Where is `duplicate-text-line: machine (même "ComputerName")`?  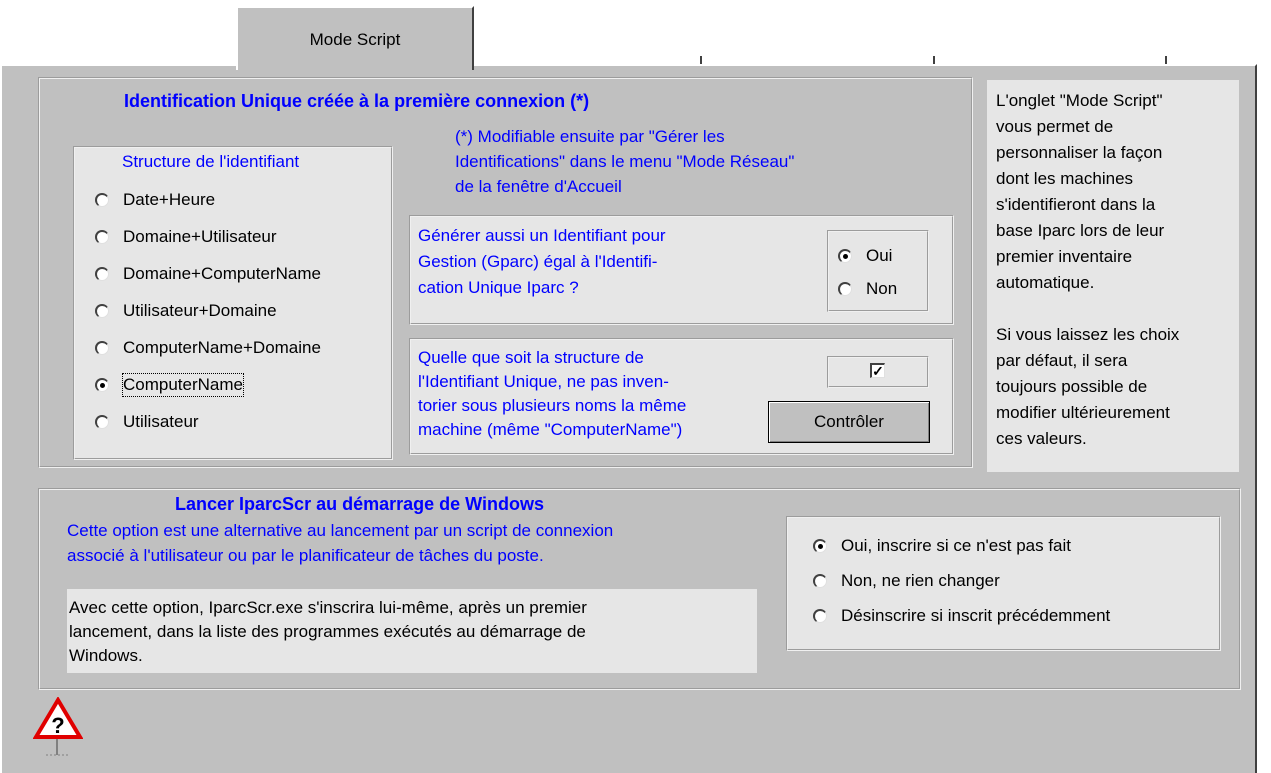
duplicate-text-line: machine (même "ComputerName") is located at coordinates (550, 429).